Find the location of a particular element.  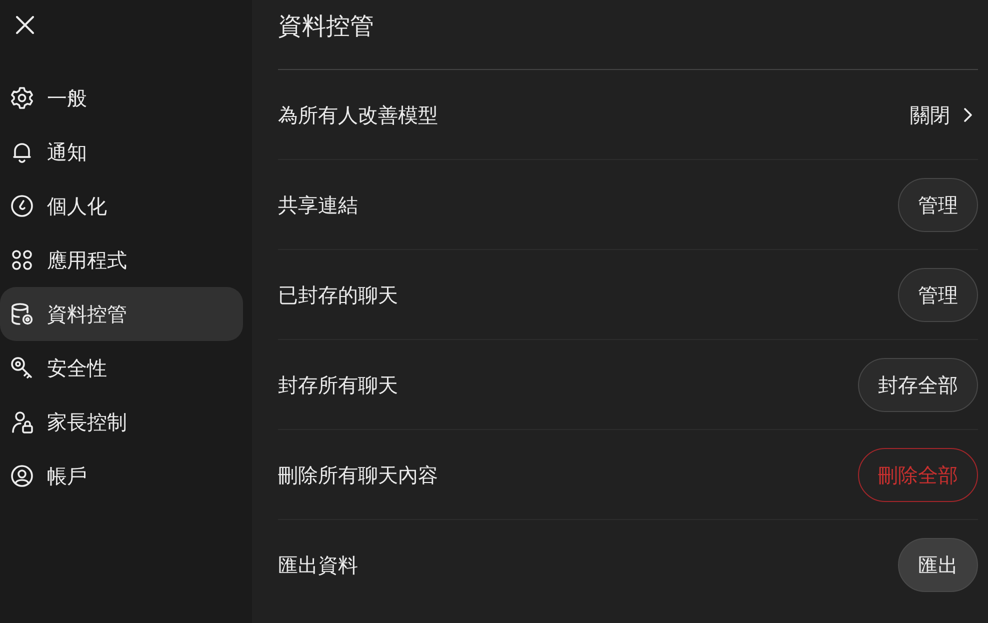

action-button: 匯出 is located at coordinates (938, 565).